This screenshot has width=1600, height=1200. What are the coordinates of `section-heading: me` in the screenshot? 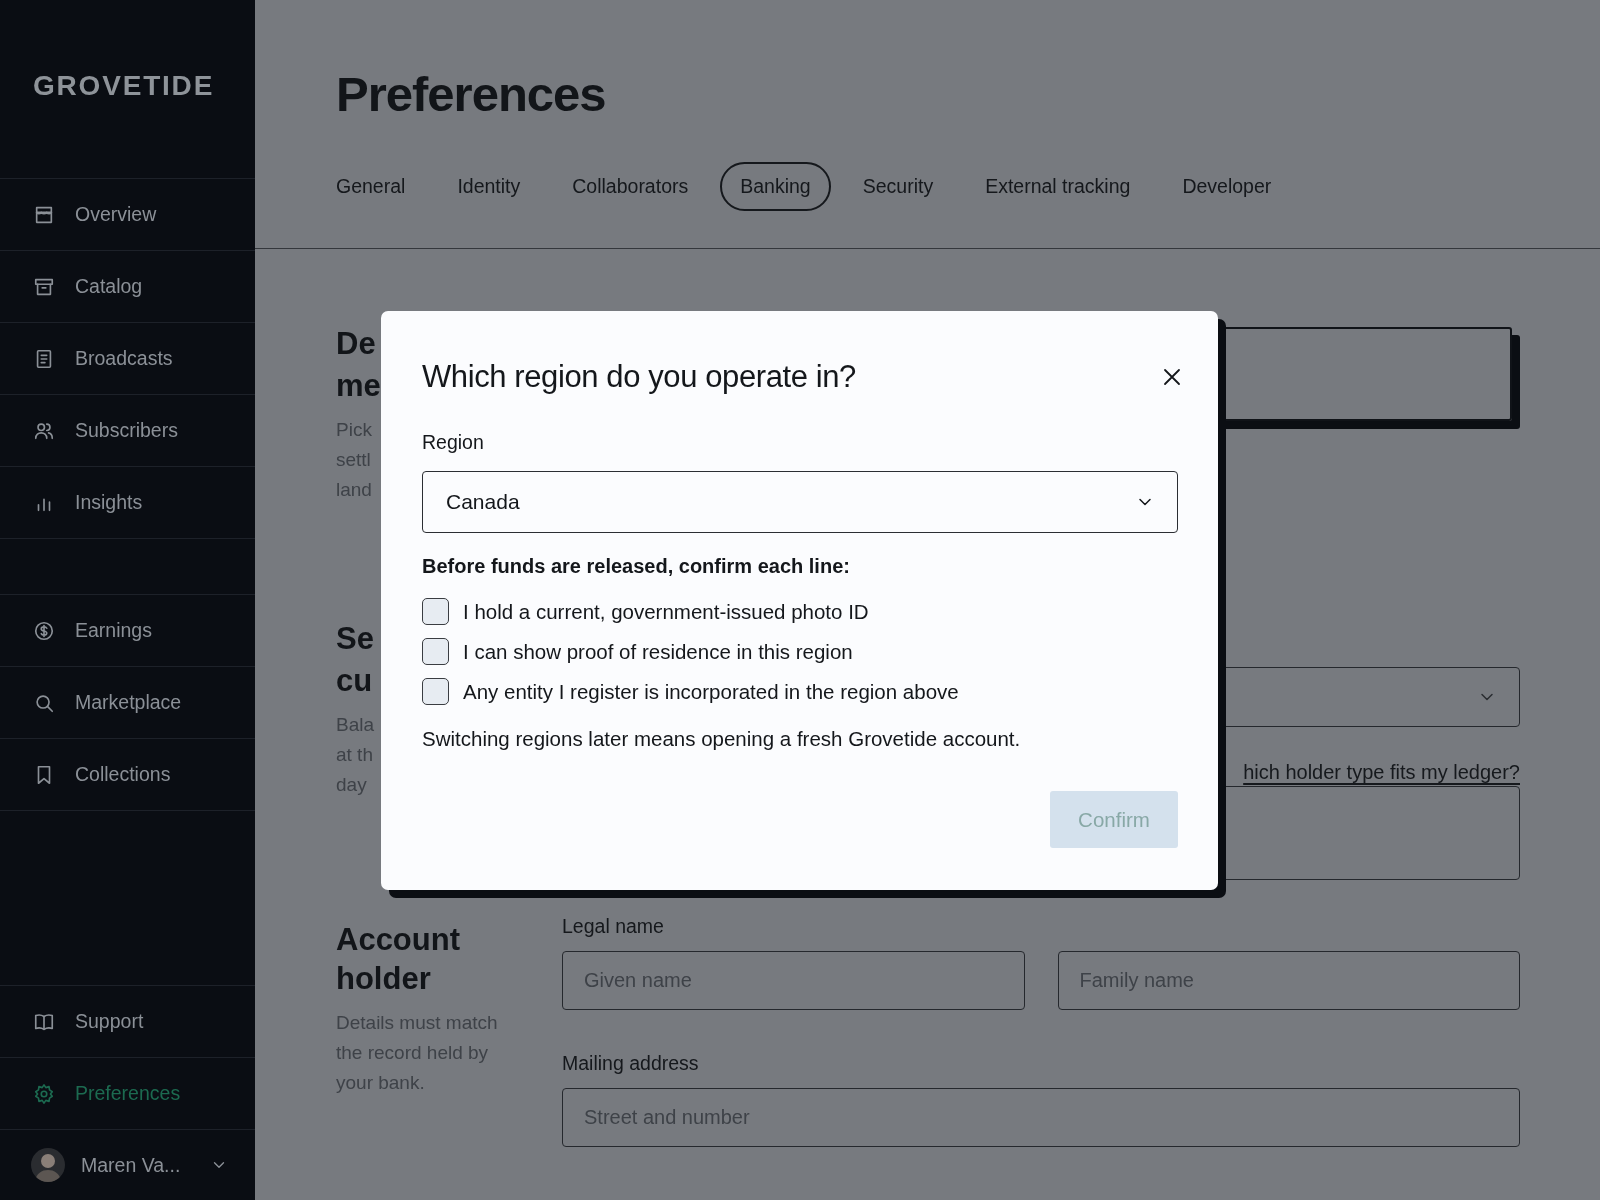 It's located at (358, 386).